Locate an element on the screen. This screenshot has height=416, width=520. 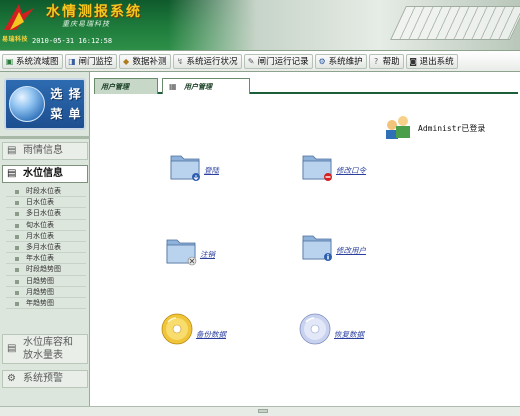
globe-icon is located at coordinates (27, 104).